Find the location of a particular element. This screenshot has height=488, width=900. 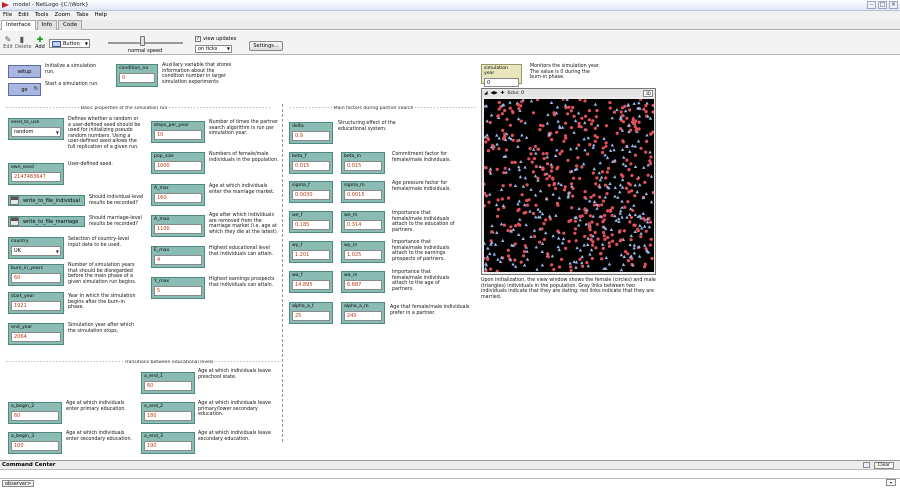

we-m-value: 0.314 is located at coordinates (363, 225).